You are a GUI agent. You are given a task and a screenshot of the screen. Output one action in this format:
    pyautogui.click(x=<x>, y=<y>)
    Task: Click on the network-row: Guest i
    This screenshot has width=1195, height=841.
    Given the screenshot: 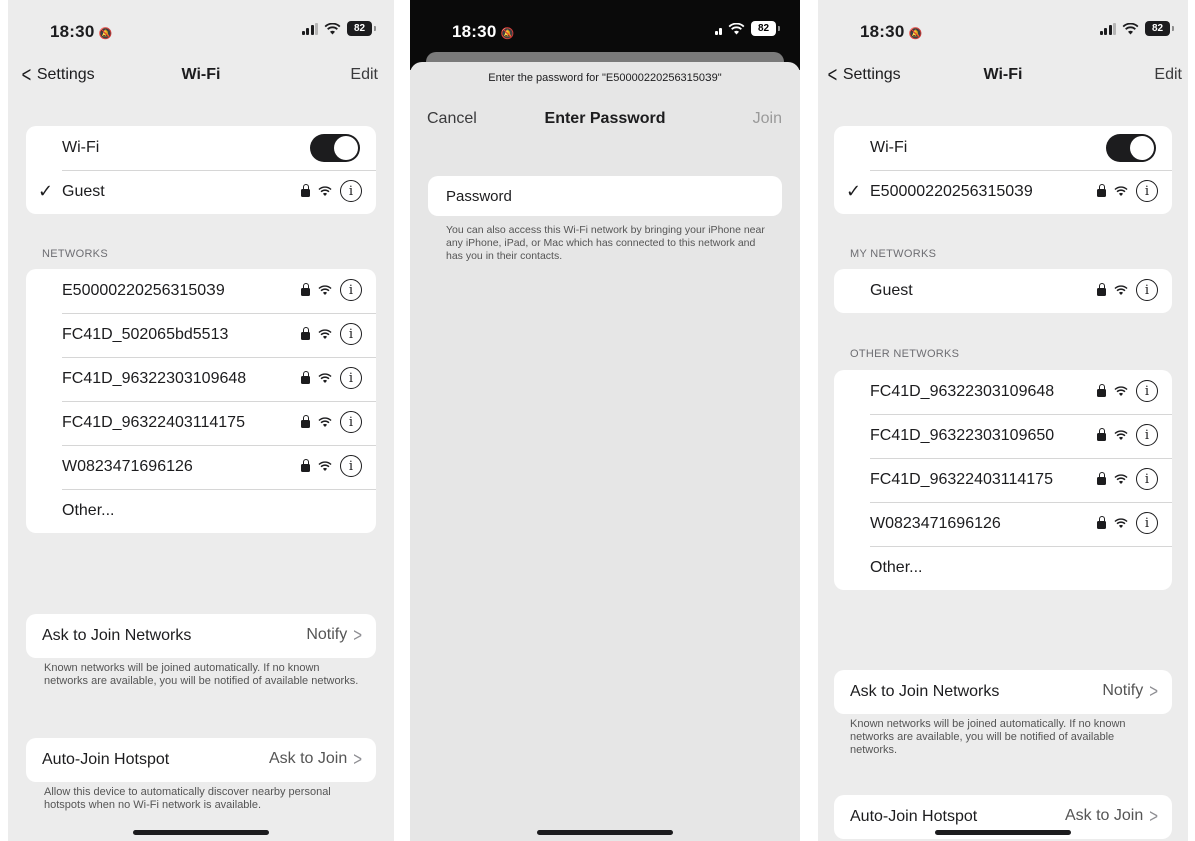 What is the action you would take?
    pyautogui.click(x=1003, y=291)
    